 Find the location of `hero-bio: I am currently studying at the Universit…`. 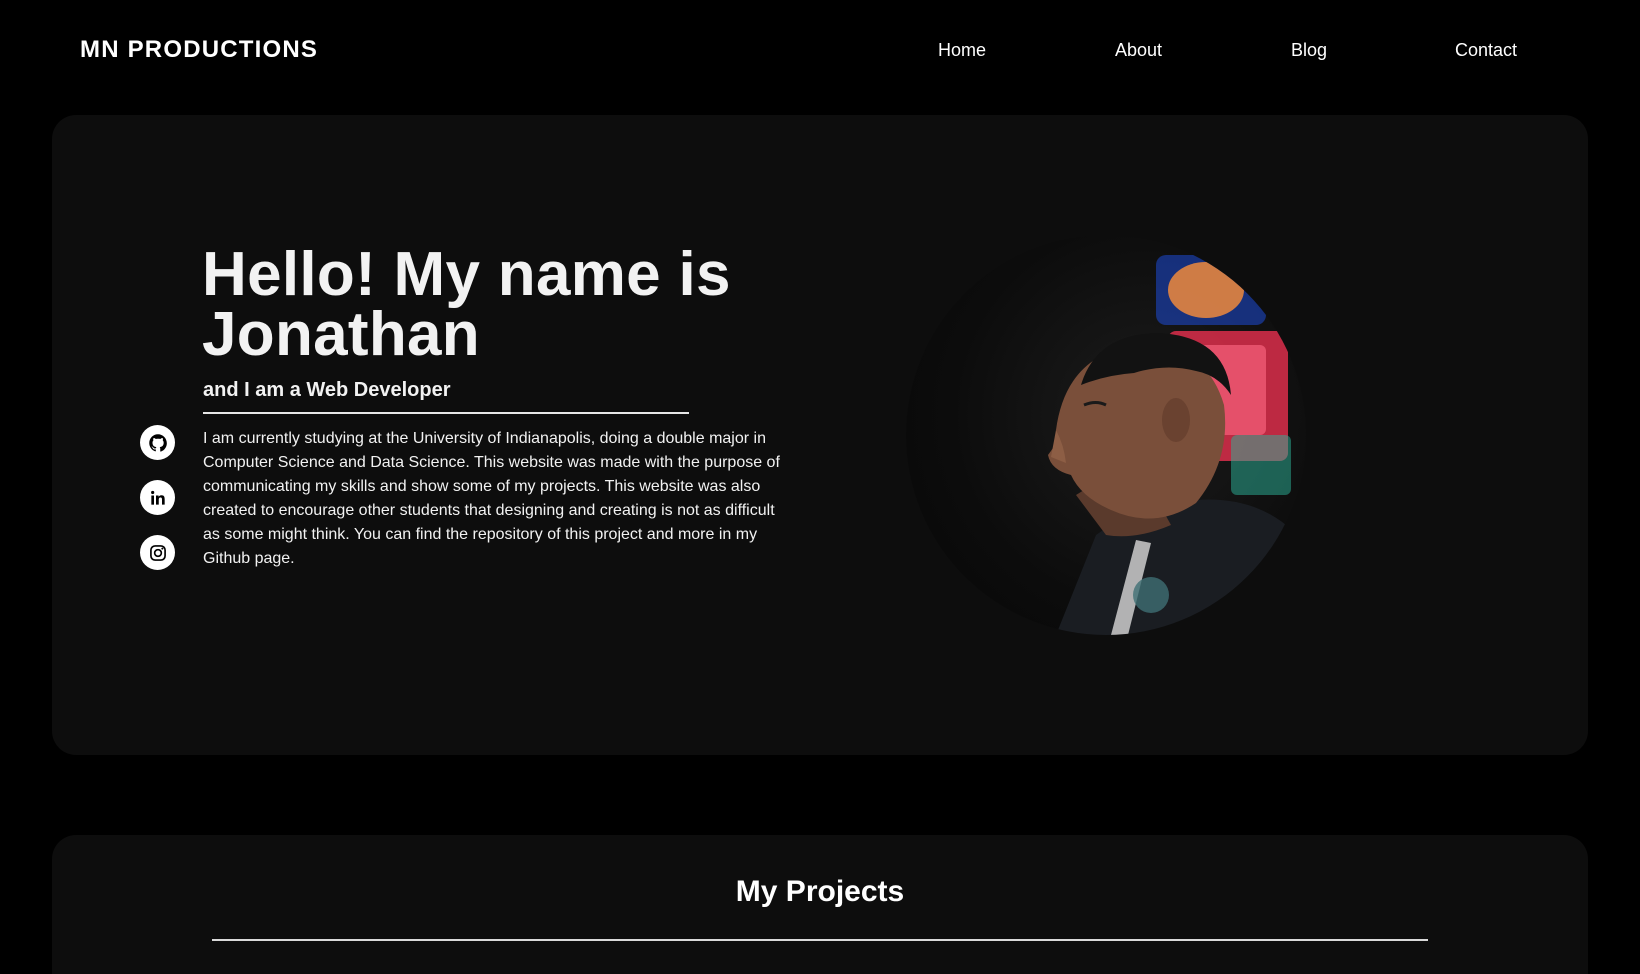

hero-bio: I am currently studying at the Universit… is located at coordinates (491, 498).